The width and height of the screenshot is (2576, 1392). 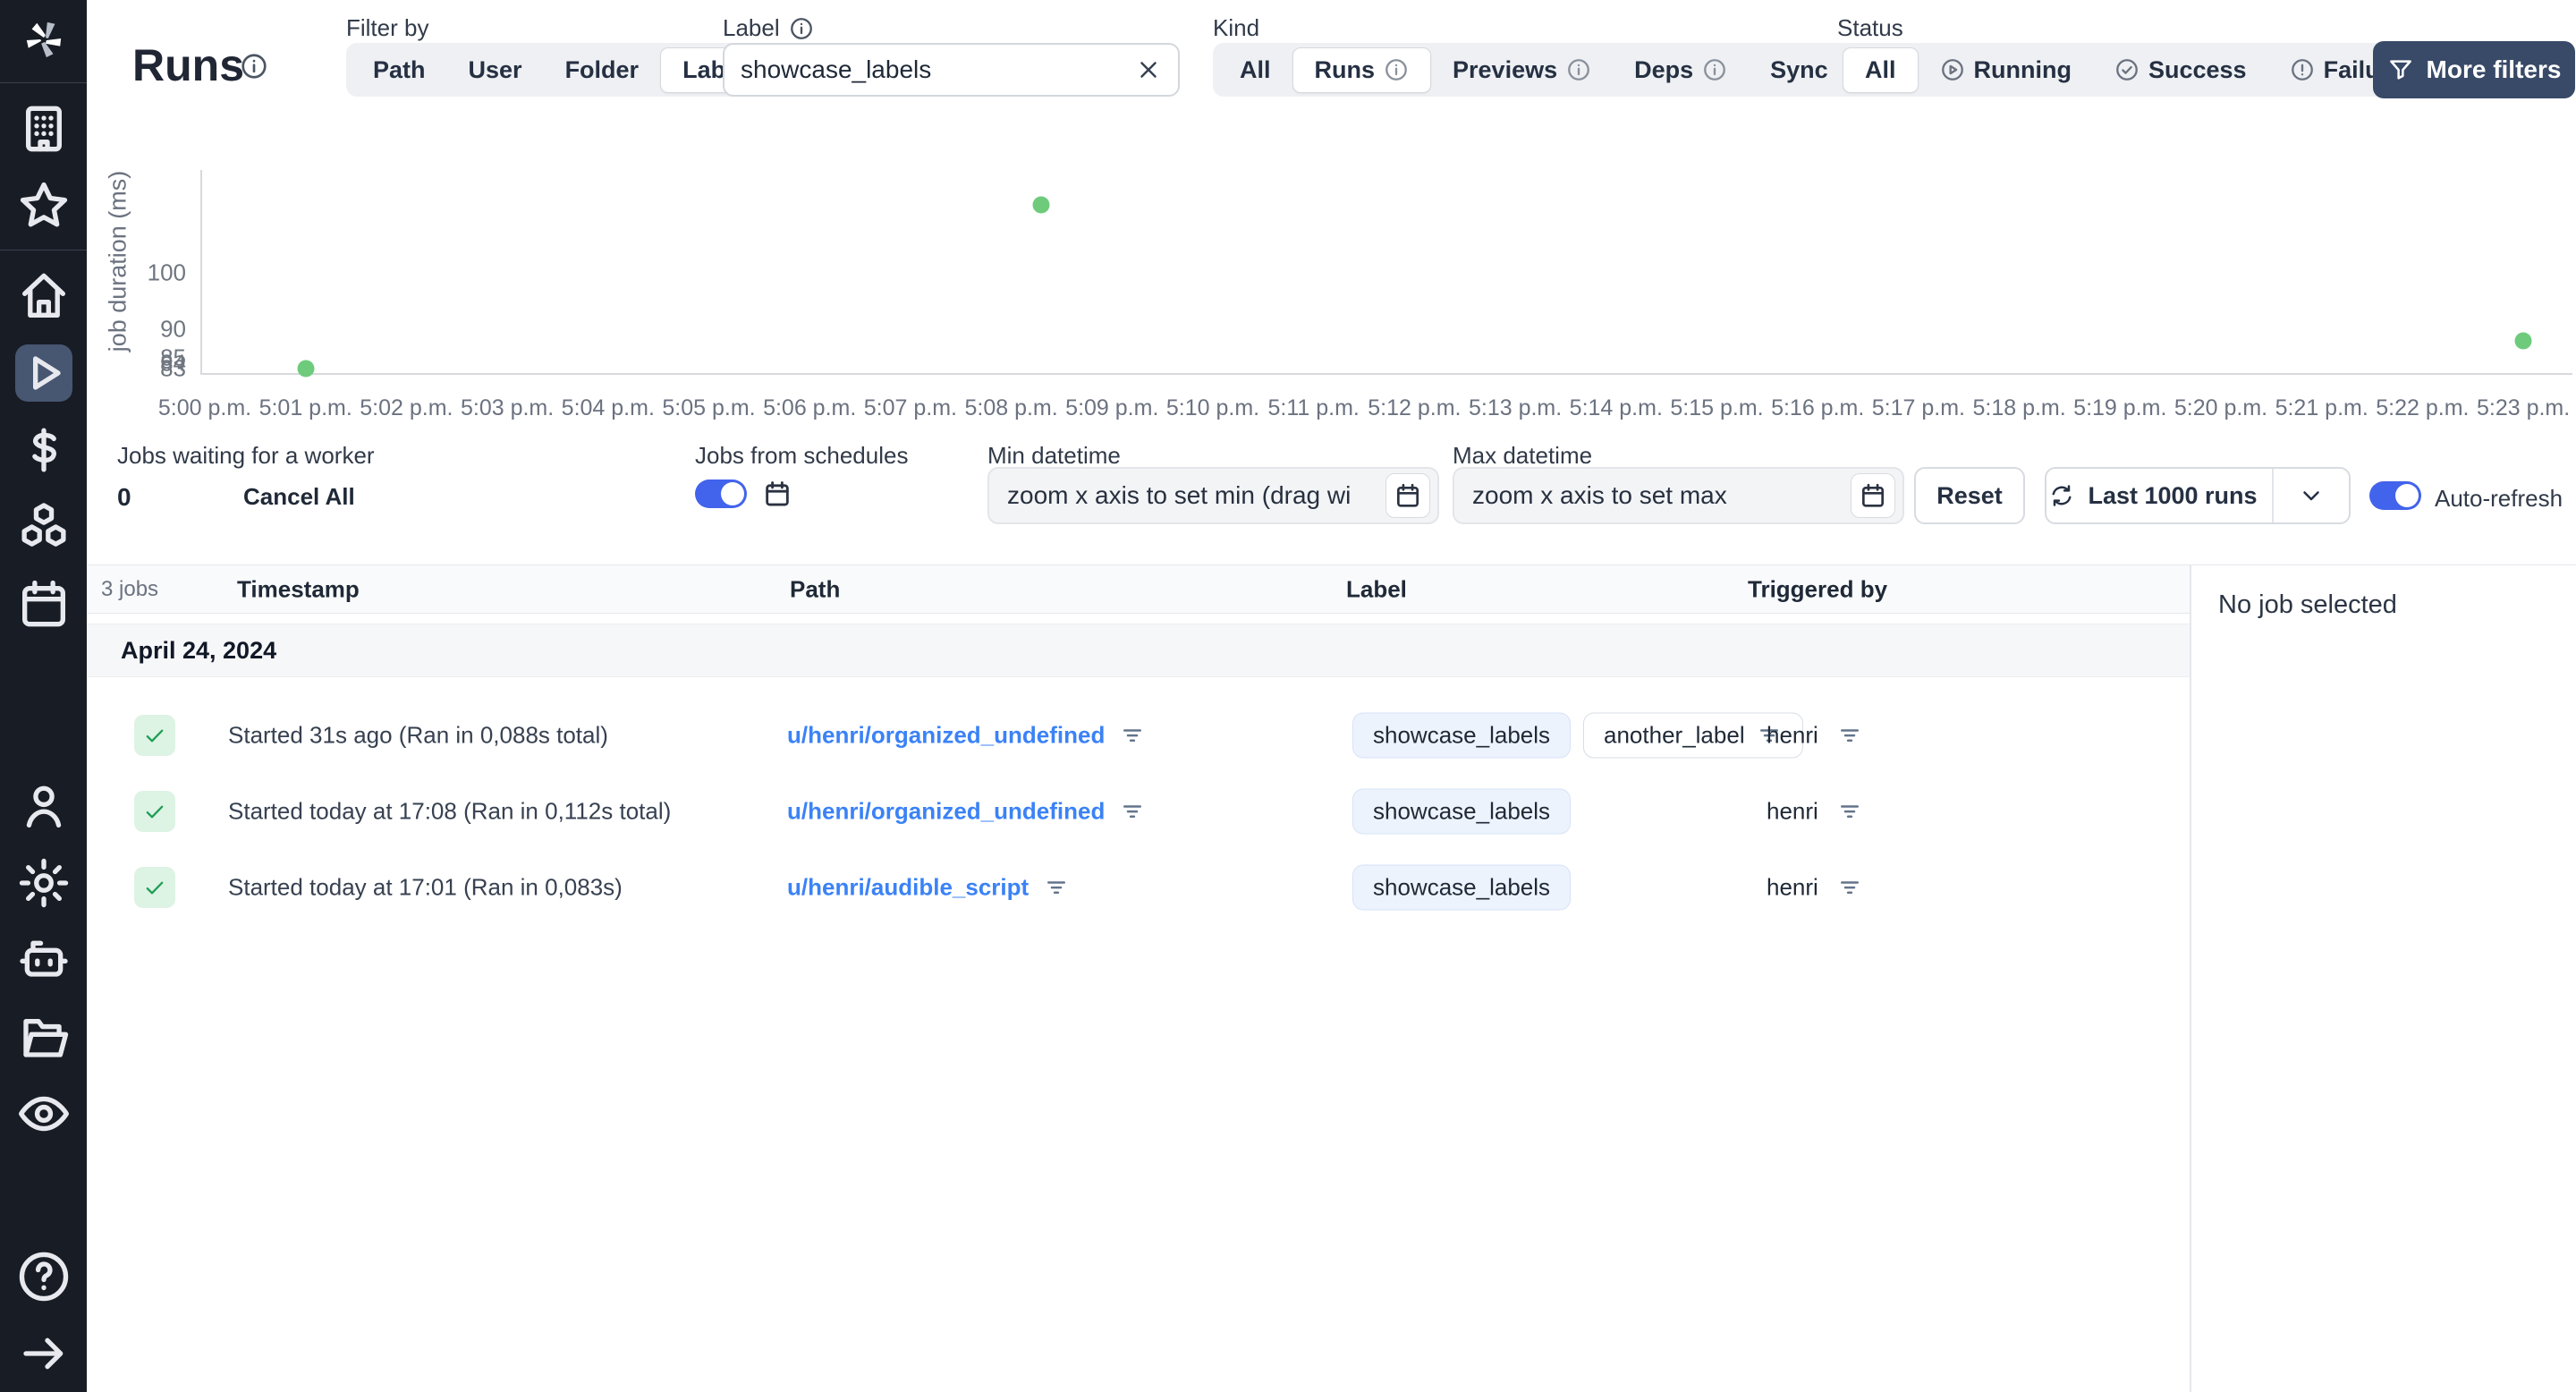 I want to click on label-filter-label: Label, so click(x=768, y=28).